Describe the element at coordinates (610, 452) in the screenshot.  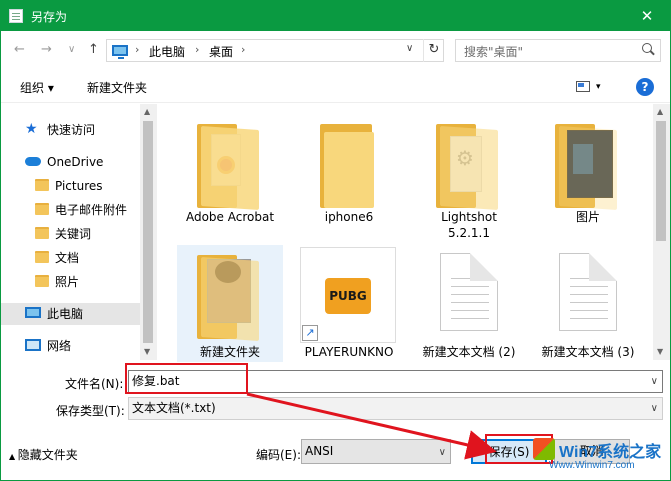
I see `watermark-title: Win7系统之家` at that location.